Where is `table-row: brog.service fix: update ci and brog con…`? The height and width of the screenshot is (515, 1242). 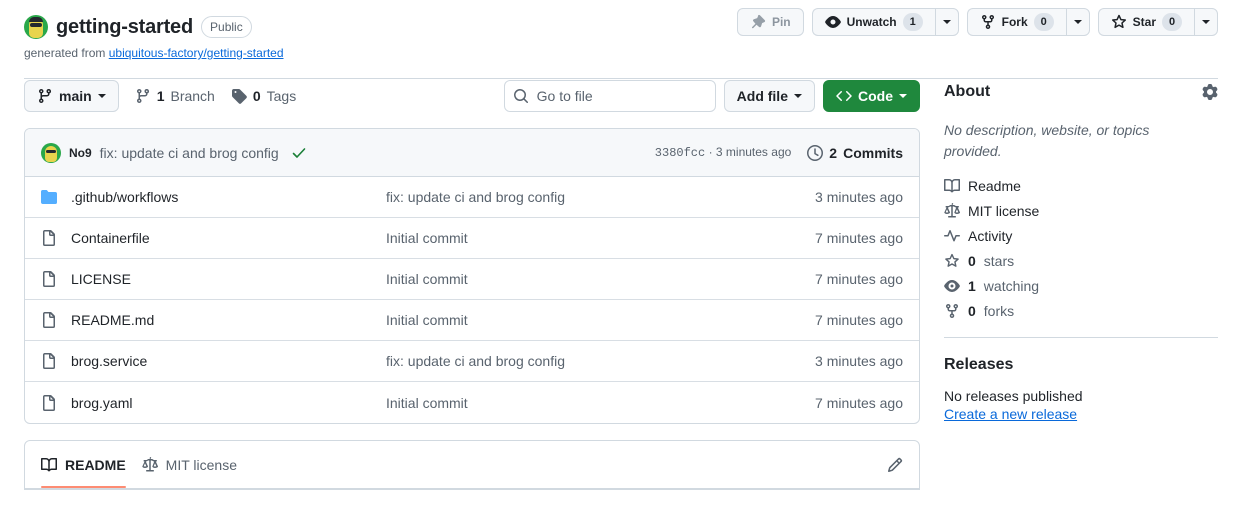
table-row: brog.service fix: update ci and brog con… is located at coordinates (472, 361).